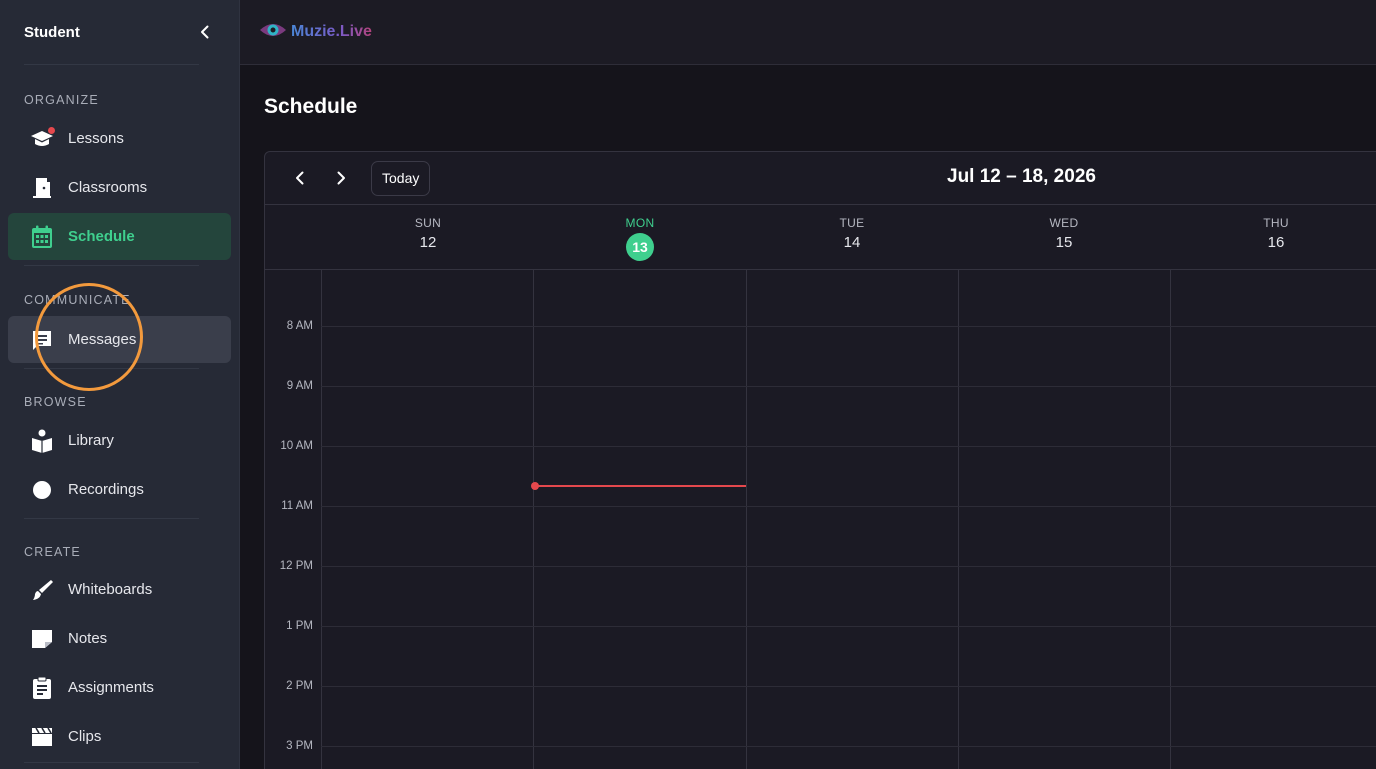 The width and height of the screenshot is (1376, 769). What do you see at coordinates (106, 489) in the screenshot?
I see `sidebar-item-label: Recordings` at bounding box center [106, 489].